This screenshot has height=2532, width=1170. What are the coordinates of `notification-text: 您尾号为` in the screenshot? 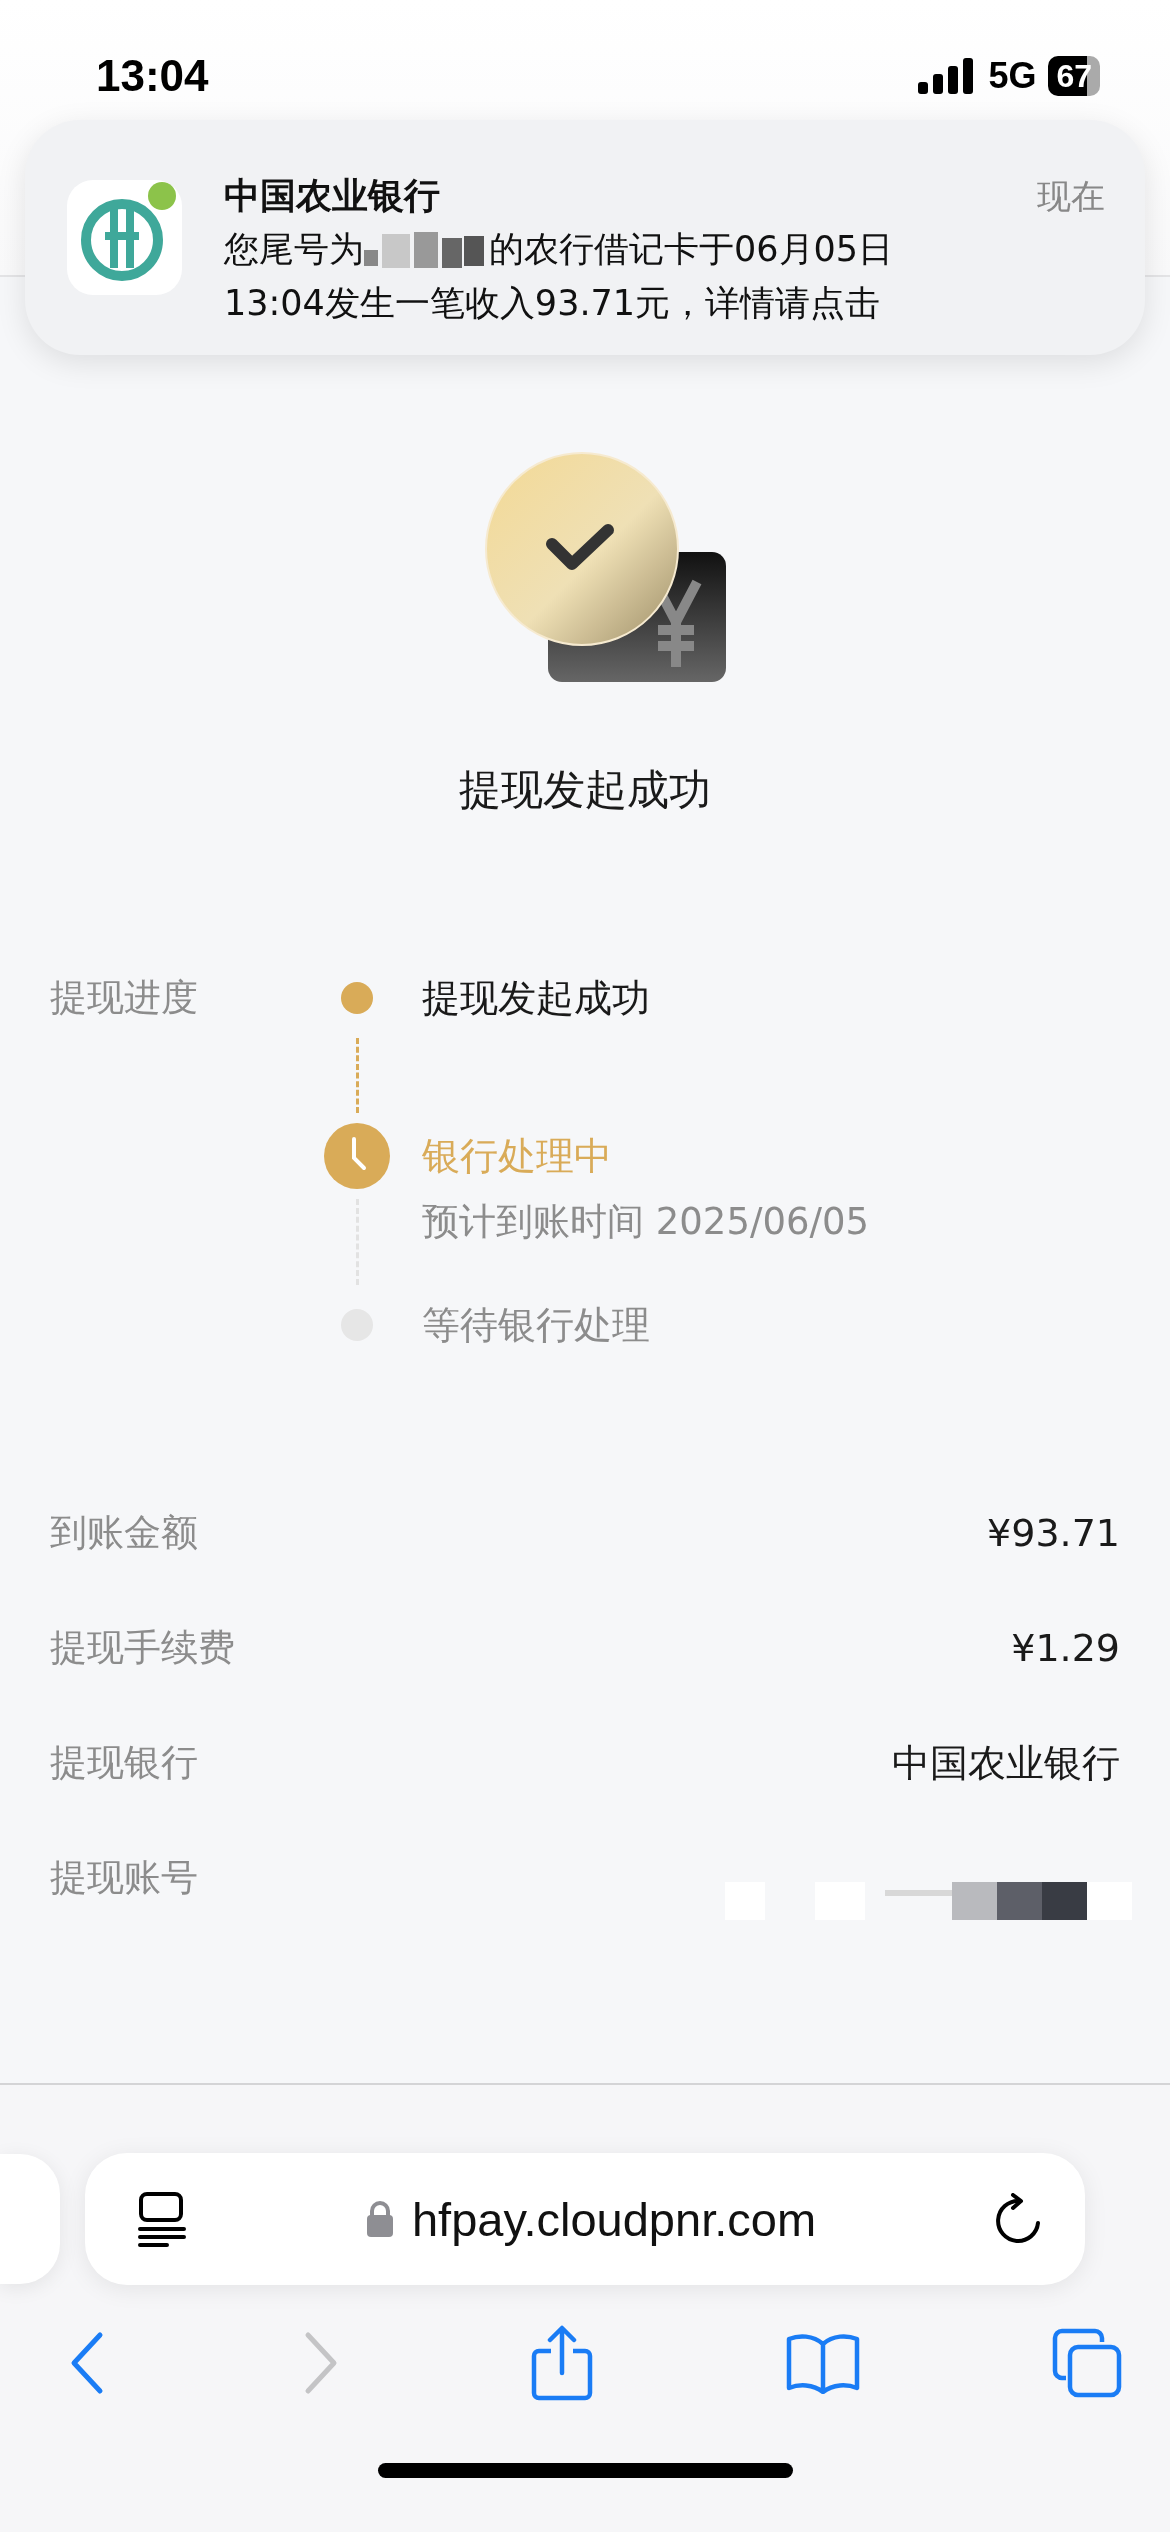 It's located at (294, 249).